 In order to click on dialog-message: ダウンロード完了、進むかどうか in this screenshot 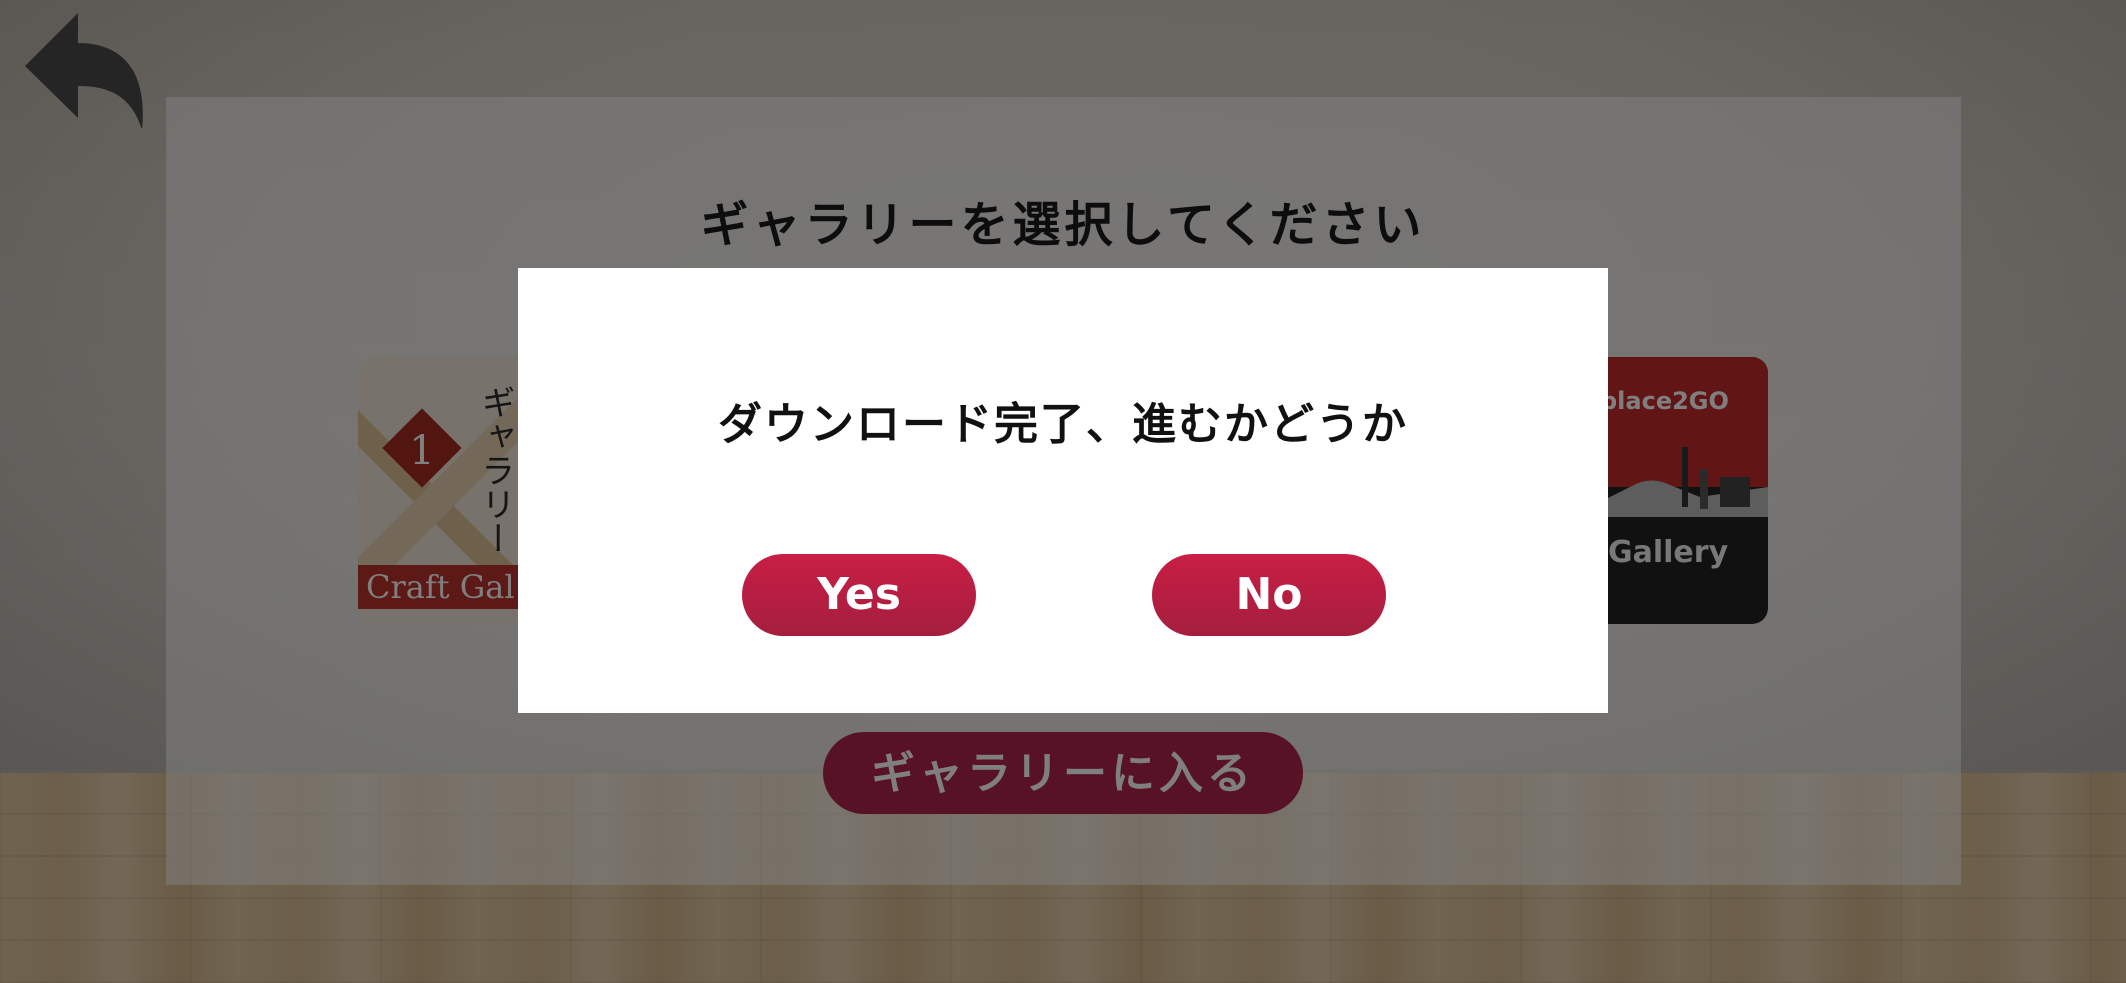, I will do `click(1063, 424)`.